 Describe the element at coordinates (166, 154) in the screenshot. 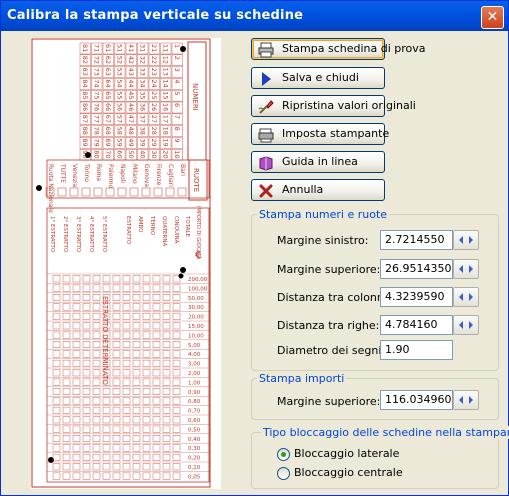

I see `ticket-number: 20` at that location.